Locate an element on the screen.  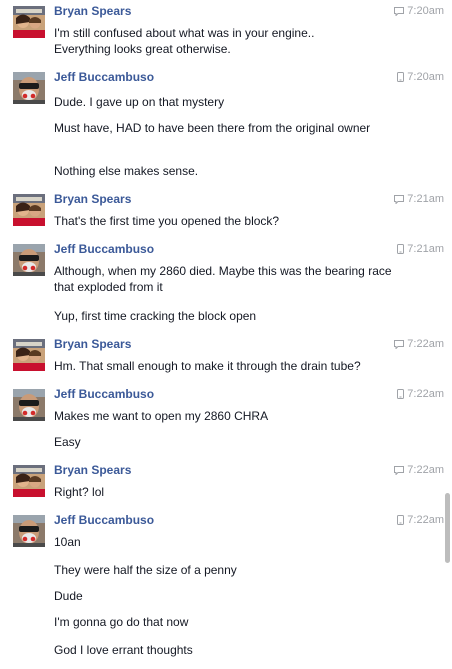
message-text: They were half the size of a penny is located at coordinates (145, 570).